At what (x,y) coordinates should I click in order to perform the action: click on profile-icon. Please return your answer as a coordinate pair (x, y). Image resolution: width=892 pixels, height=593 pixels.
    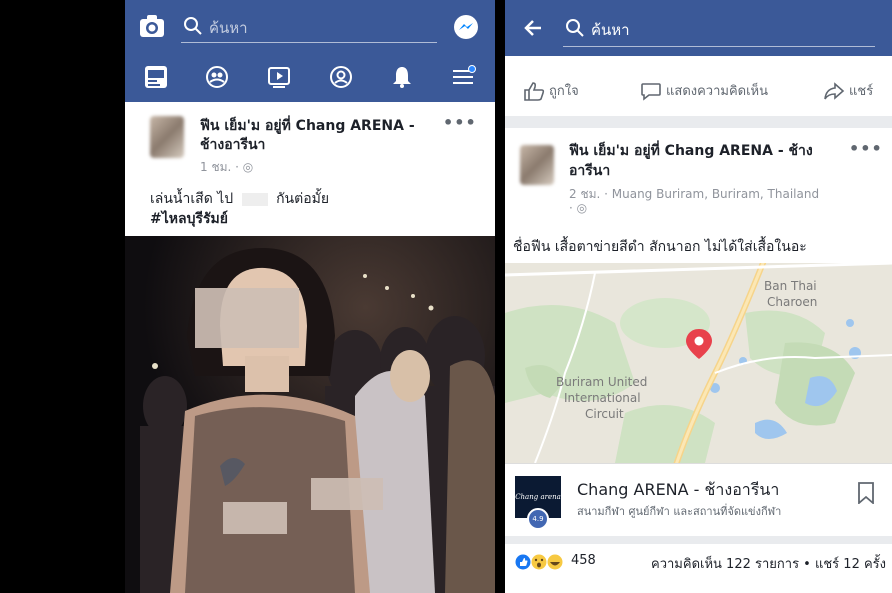
    Looking at the image, I should click on (341, 77).